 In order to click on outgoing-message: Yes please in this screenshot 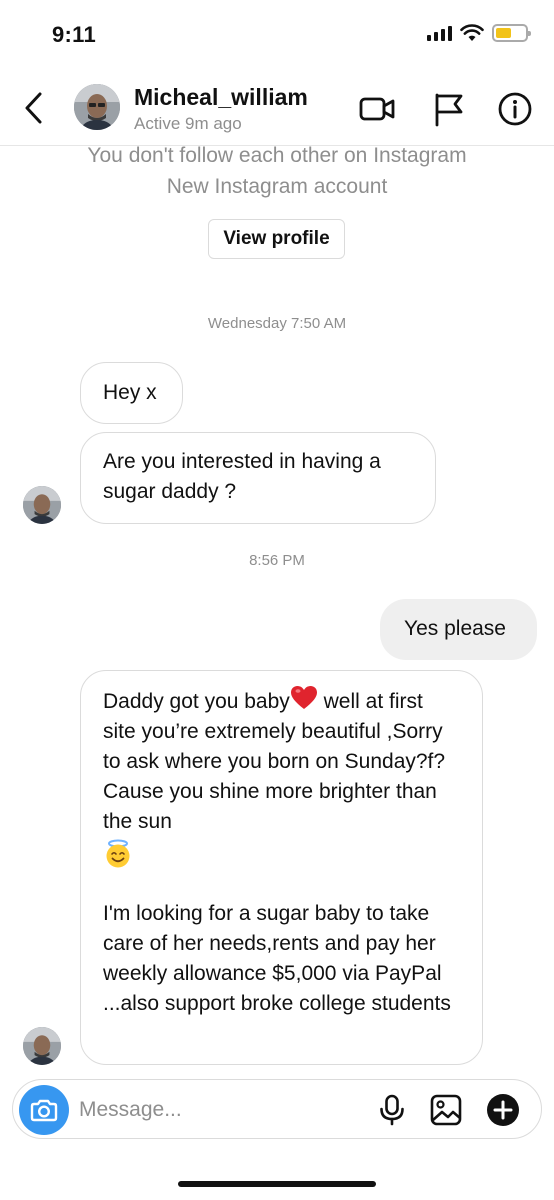, I will do `click(458, 629)`.